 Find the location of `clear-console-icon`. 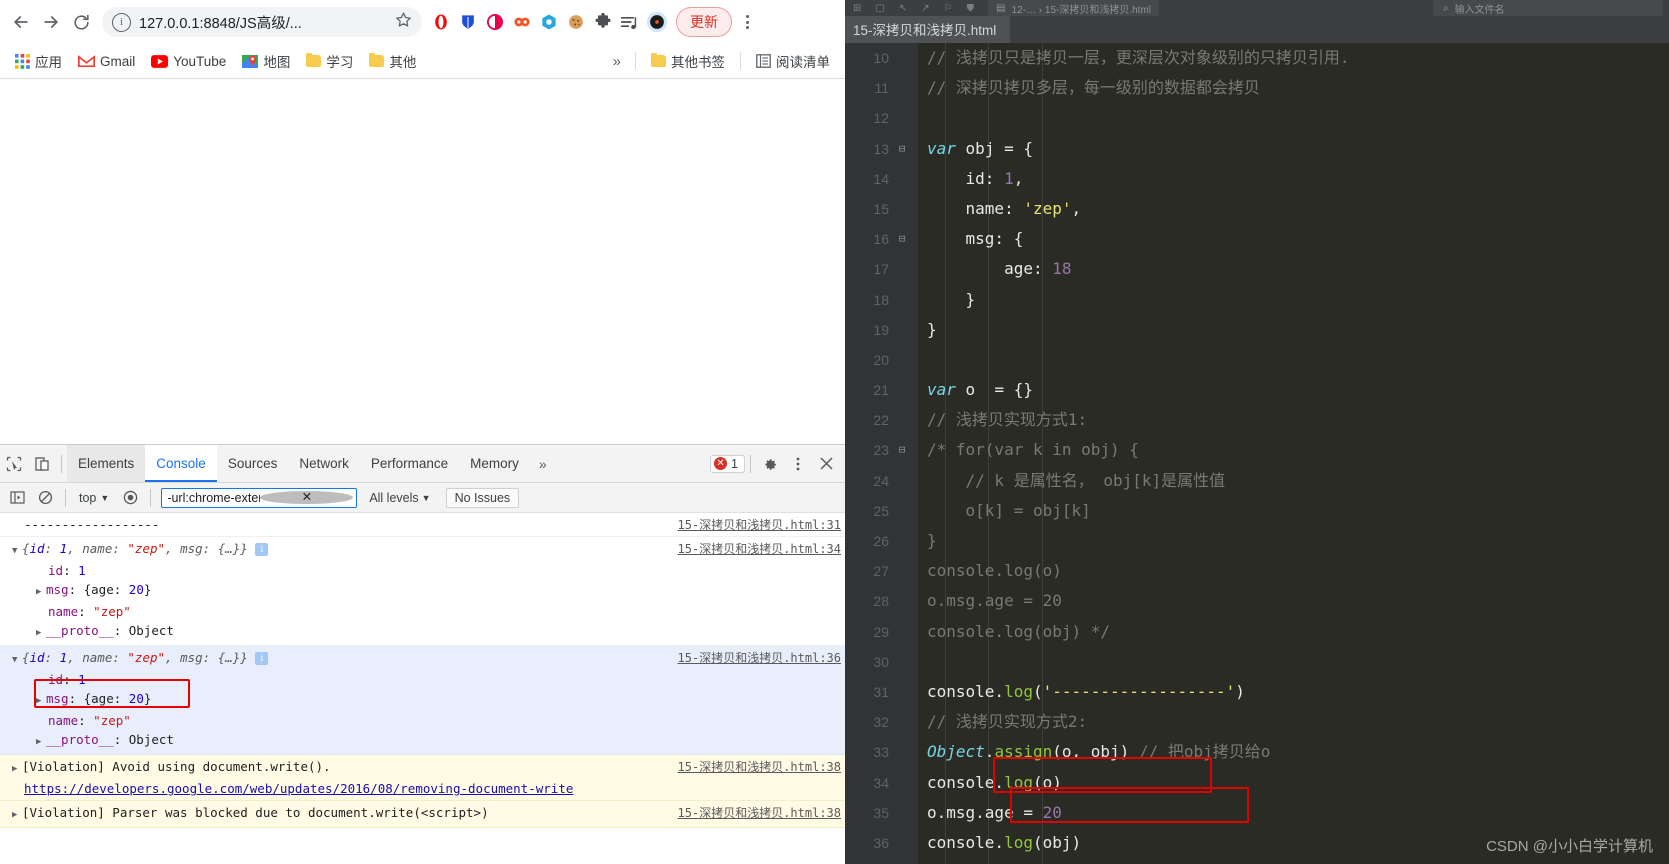

clear-console-icon is located at coordinates (45, 498).